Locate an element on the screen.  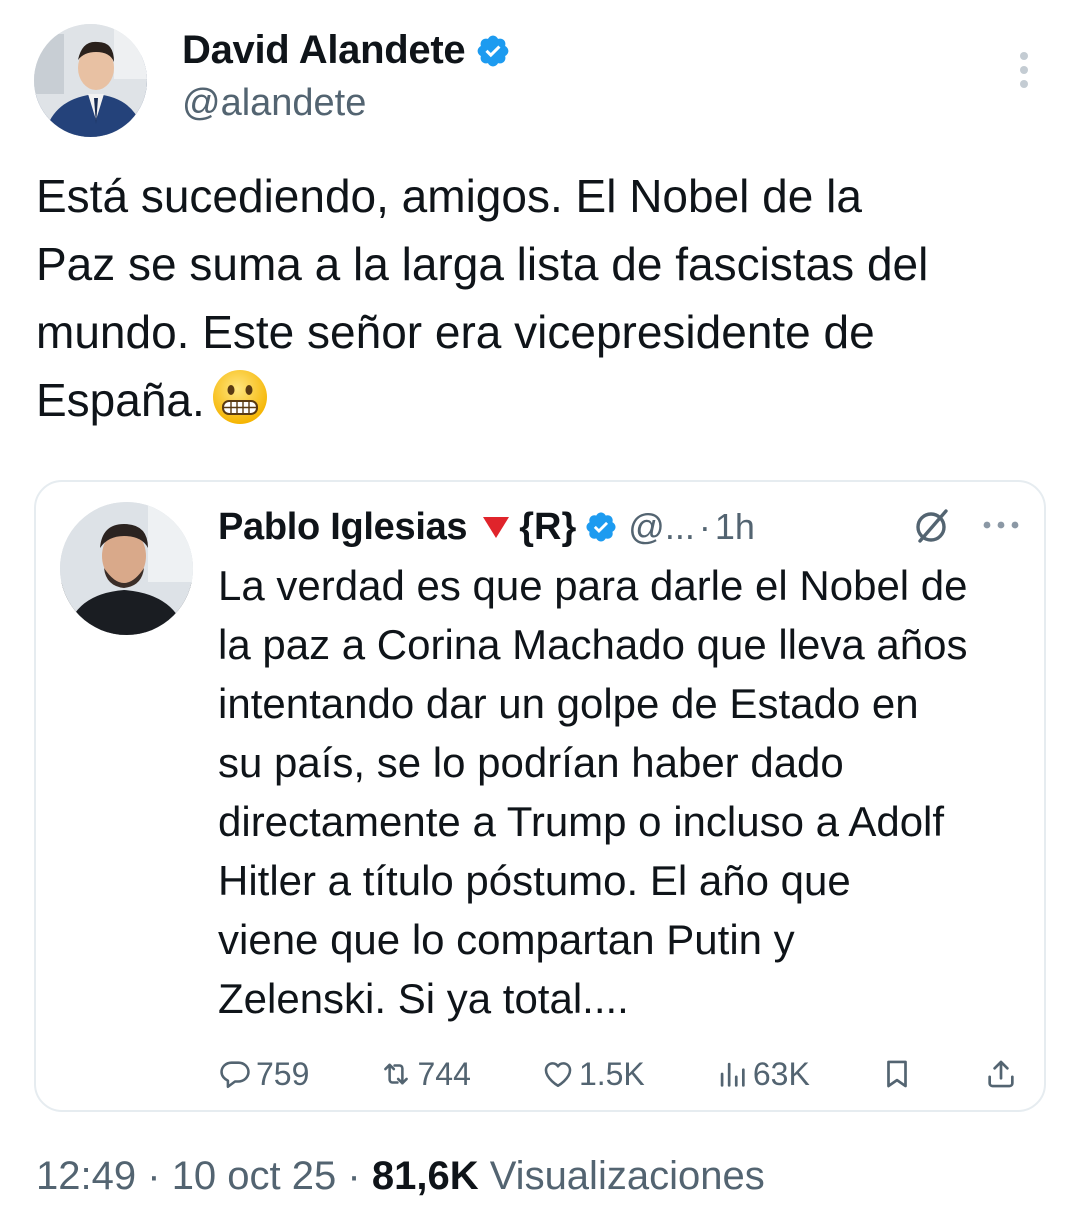
more-vertical-icon is located at coordinates (1024, 70).